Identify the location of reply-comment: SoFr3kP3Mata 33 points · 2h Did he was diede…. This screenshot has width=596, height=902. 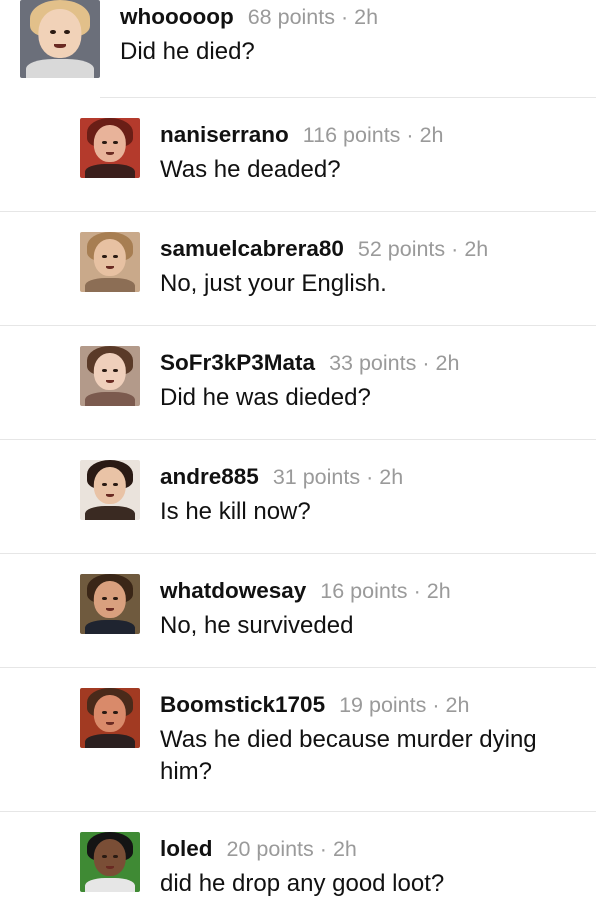
(298, 383).